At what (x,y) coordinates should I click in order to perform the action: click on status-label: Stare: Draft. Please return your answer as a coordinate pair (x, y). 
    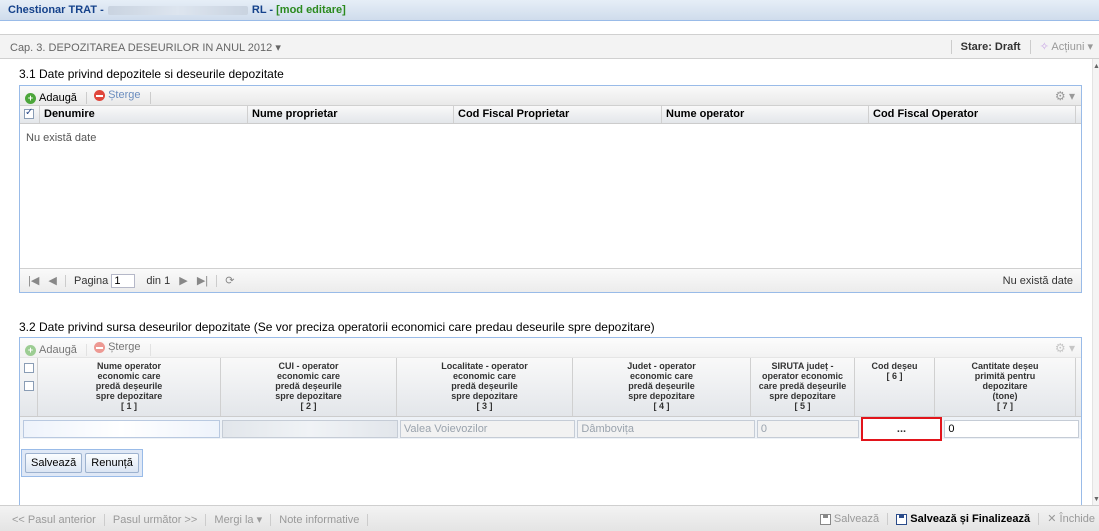
    Looking at the image, I should click on (990, 47).